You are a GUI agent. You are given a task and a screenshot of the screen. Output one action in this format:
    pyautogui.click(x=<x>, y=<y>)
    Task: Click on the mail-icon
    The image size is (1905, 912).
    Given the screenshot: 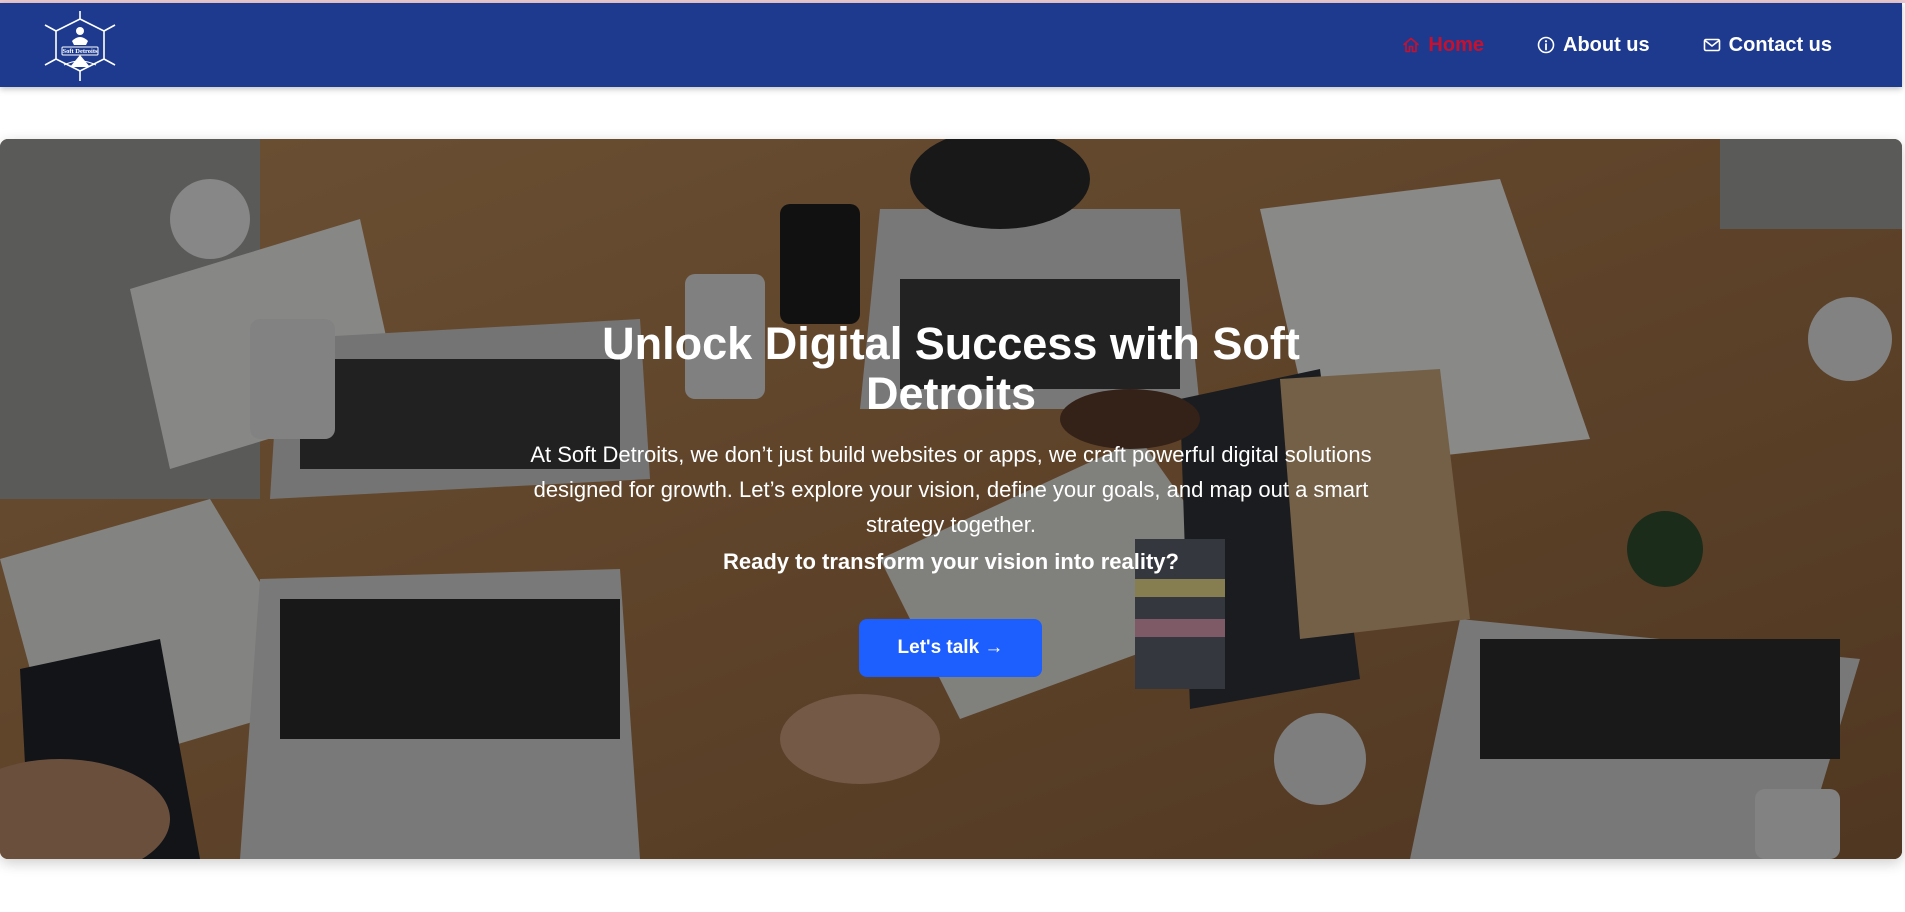 What is the action you would take?
    pyautogui.click(x=1711, y=45)
    